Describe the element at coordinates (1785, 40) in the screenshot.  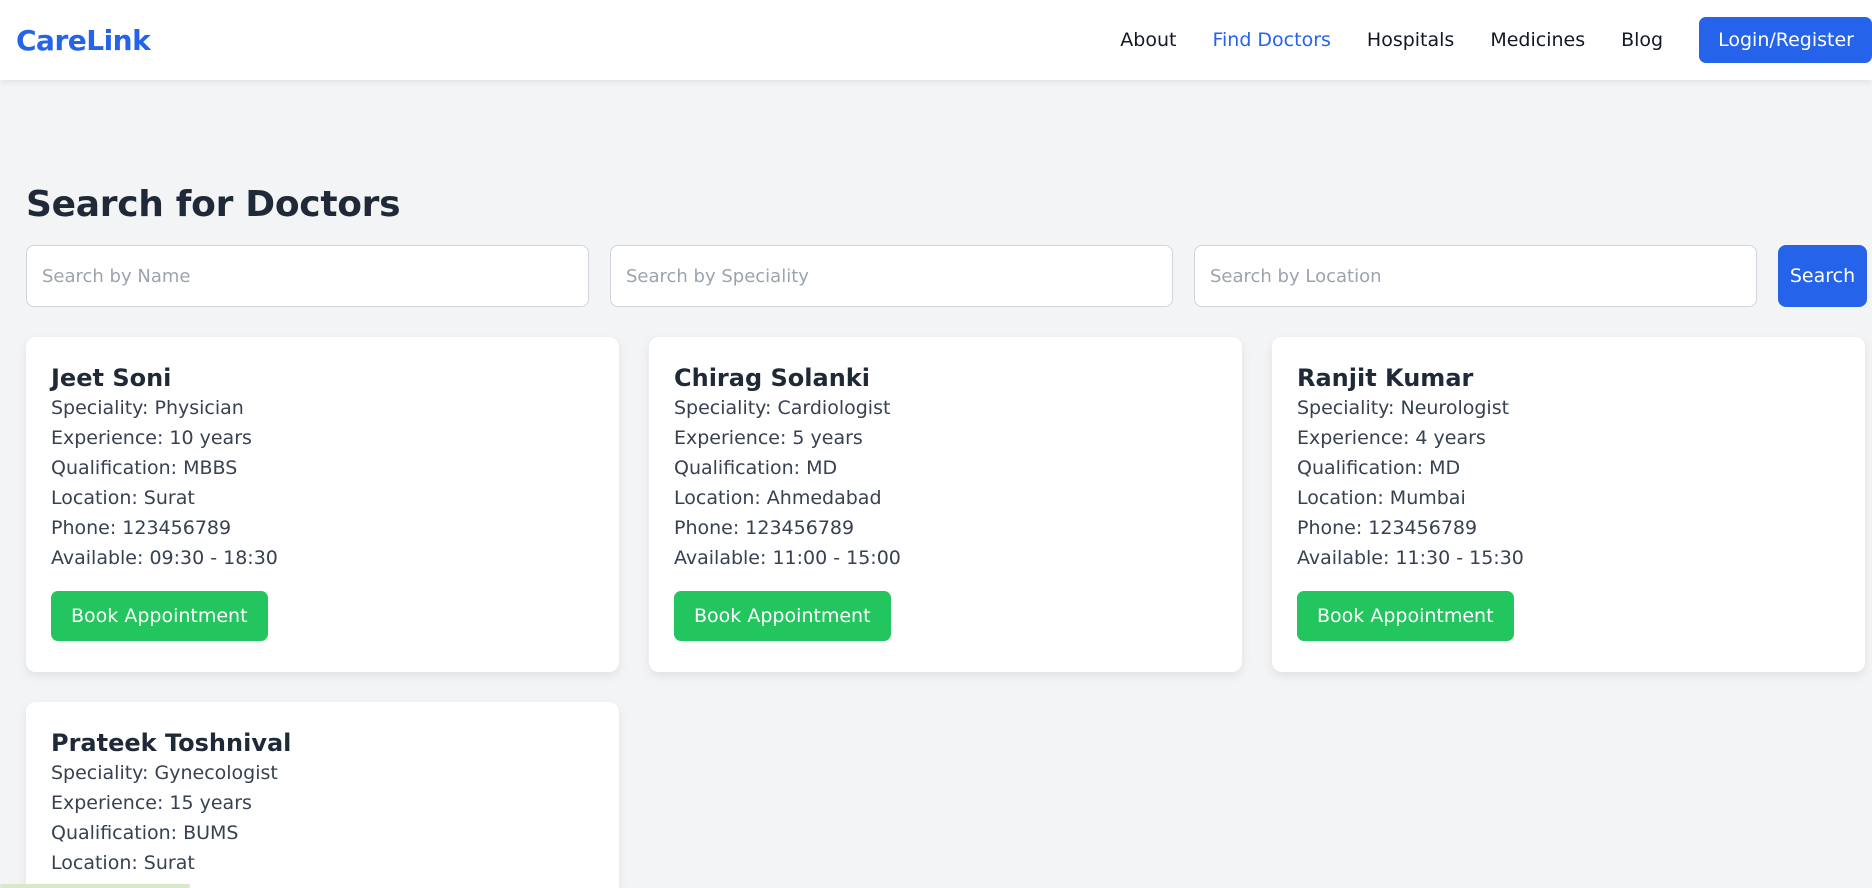
I see `login-register-button: Login/Register` at that location.